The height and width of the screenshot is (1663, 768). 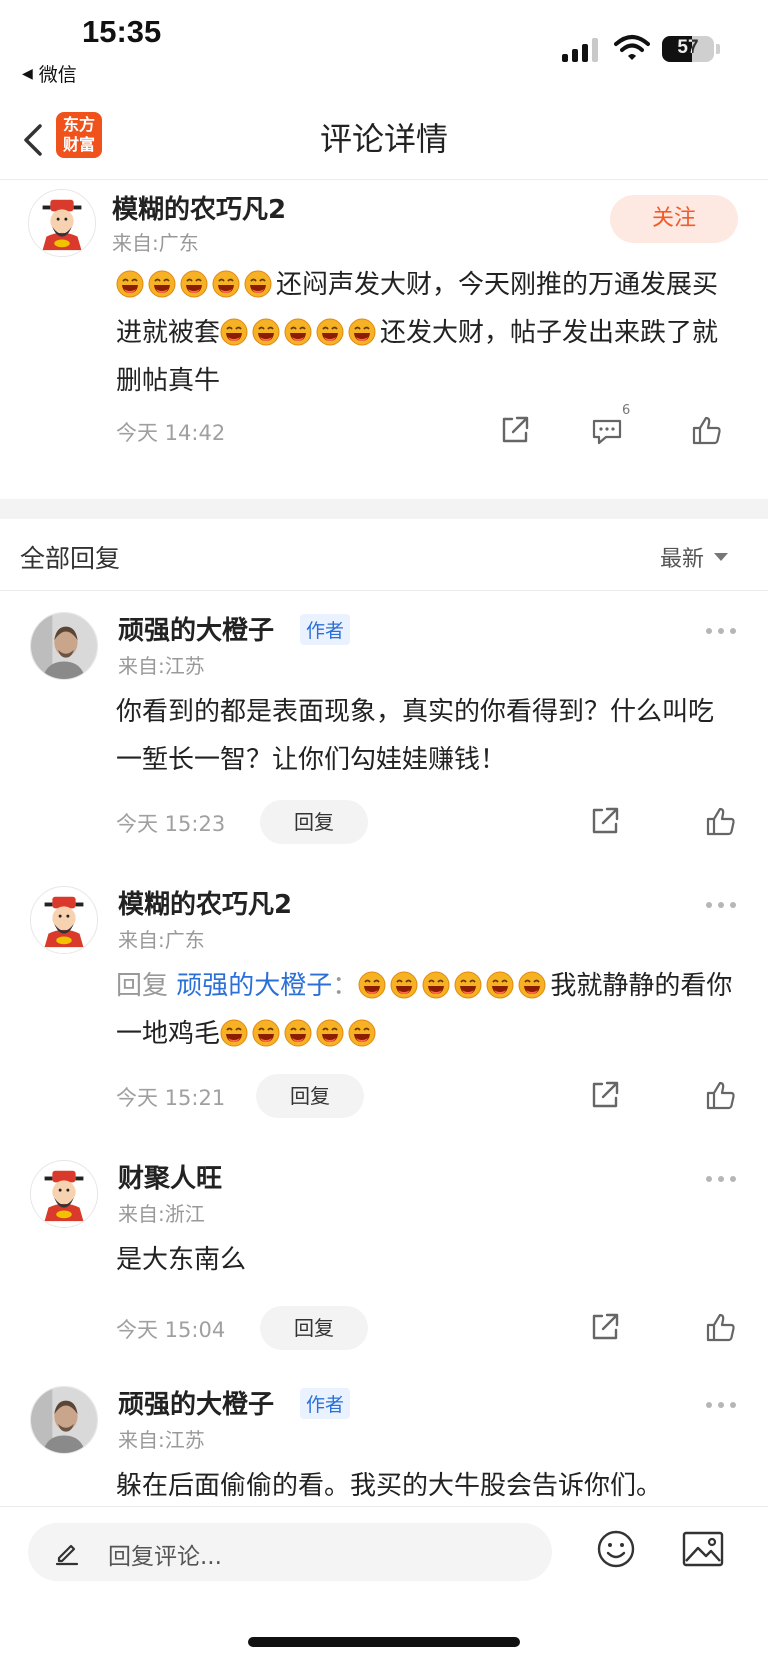 I want to click on sort-dropdown: 最新, so click(x=694, y=557).